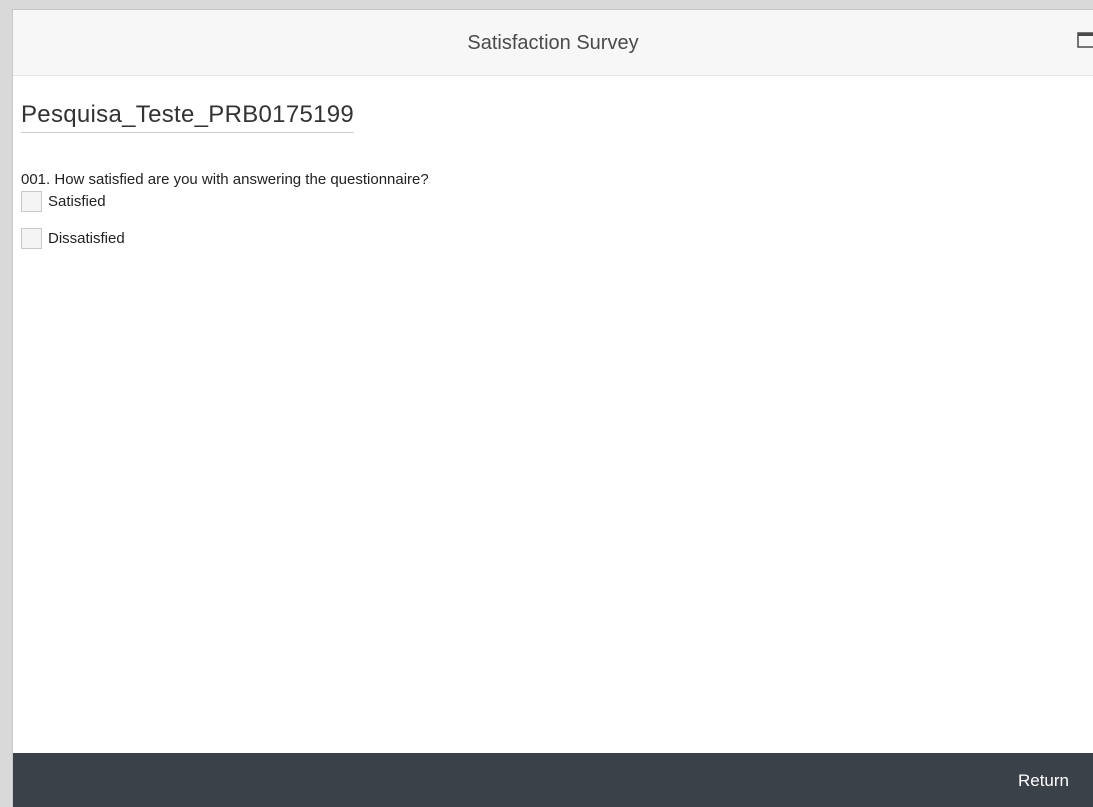 This screenshot has height=807, width=1093. Describe the element at coordinates (188, 117) in the screenshot. I see `survey-title: Pesquisa_Teste_PRB0175199` at that location.